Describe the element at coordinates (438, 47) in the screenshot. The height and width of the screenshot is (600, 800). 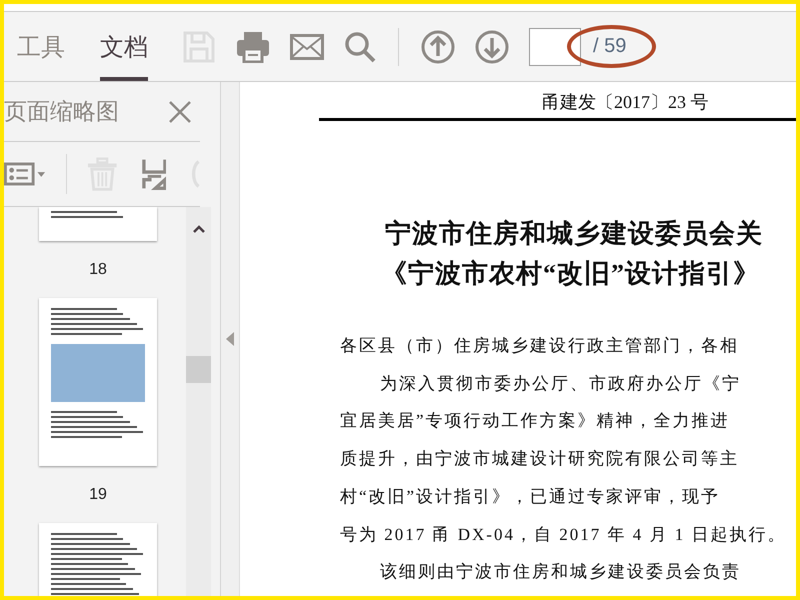
I see `arrow-up-circle-icon` at that location.